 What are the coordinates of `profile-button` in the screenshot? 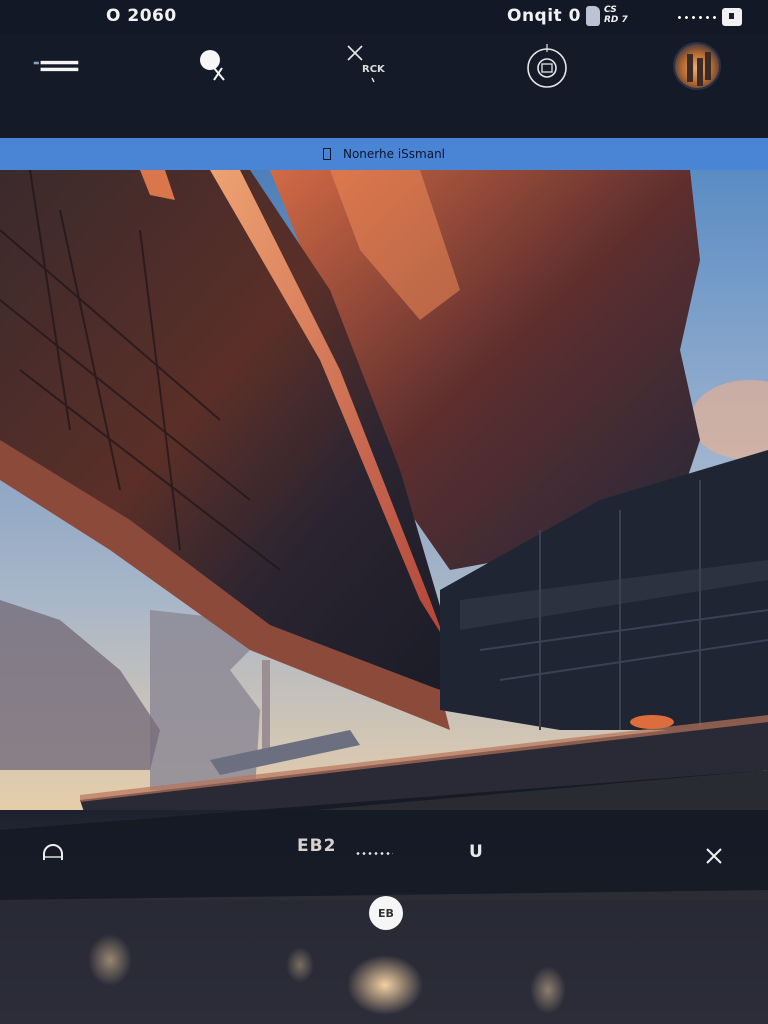 It's located at (697, 66).